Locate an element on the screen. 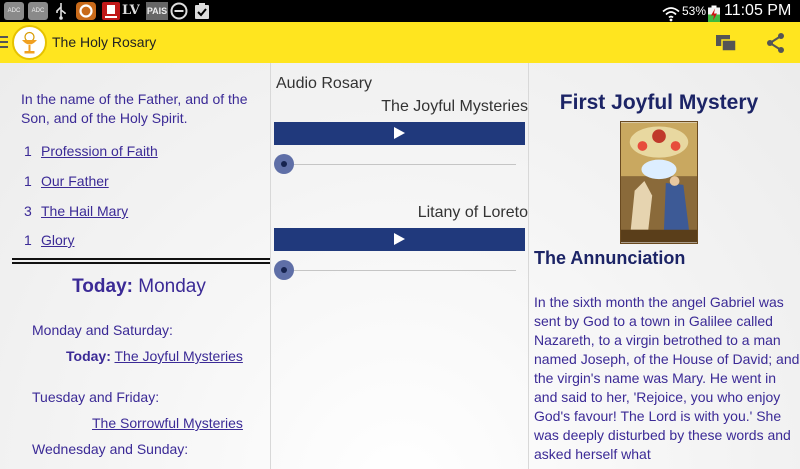 This screenshot has width=800, height=469. cast-screen-icon is located at coordinates (726, 43).